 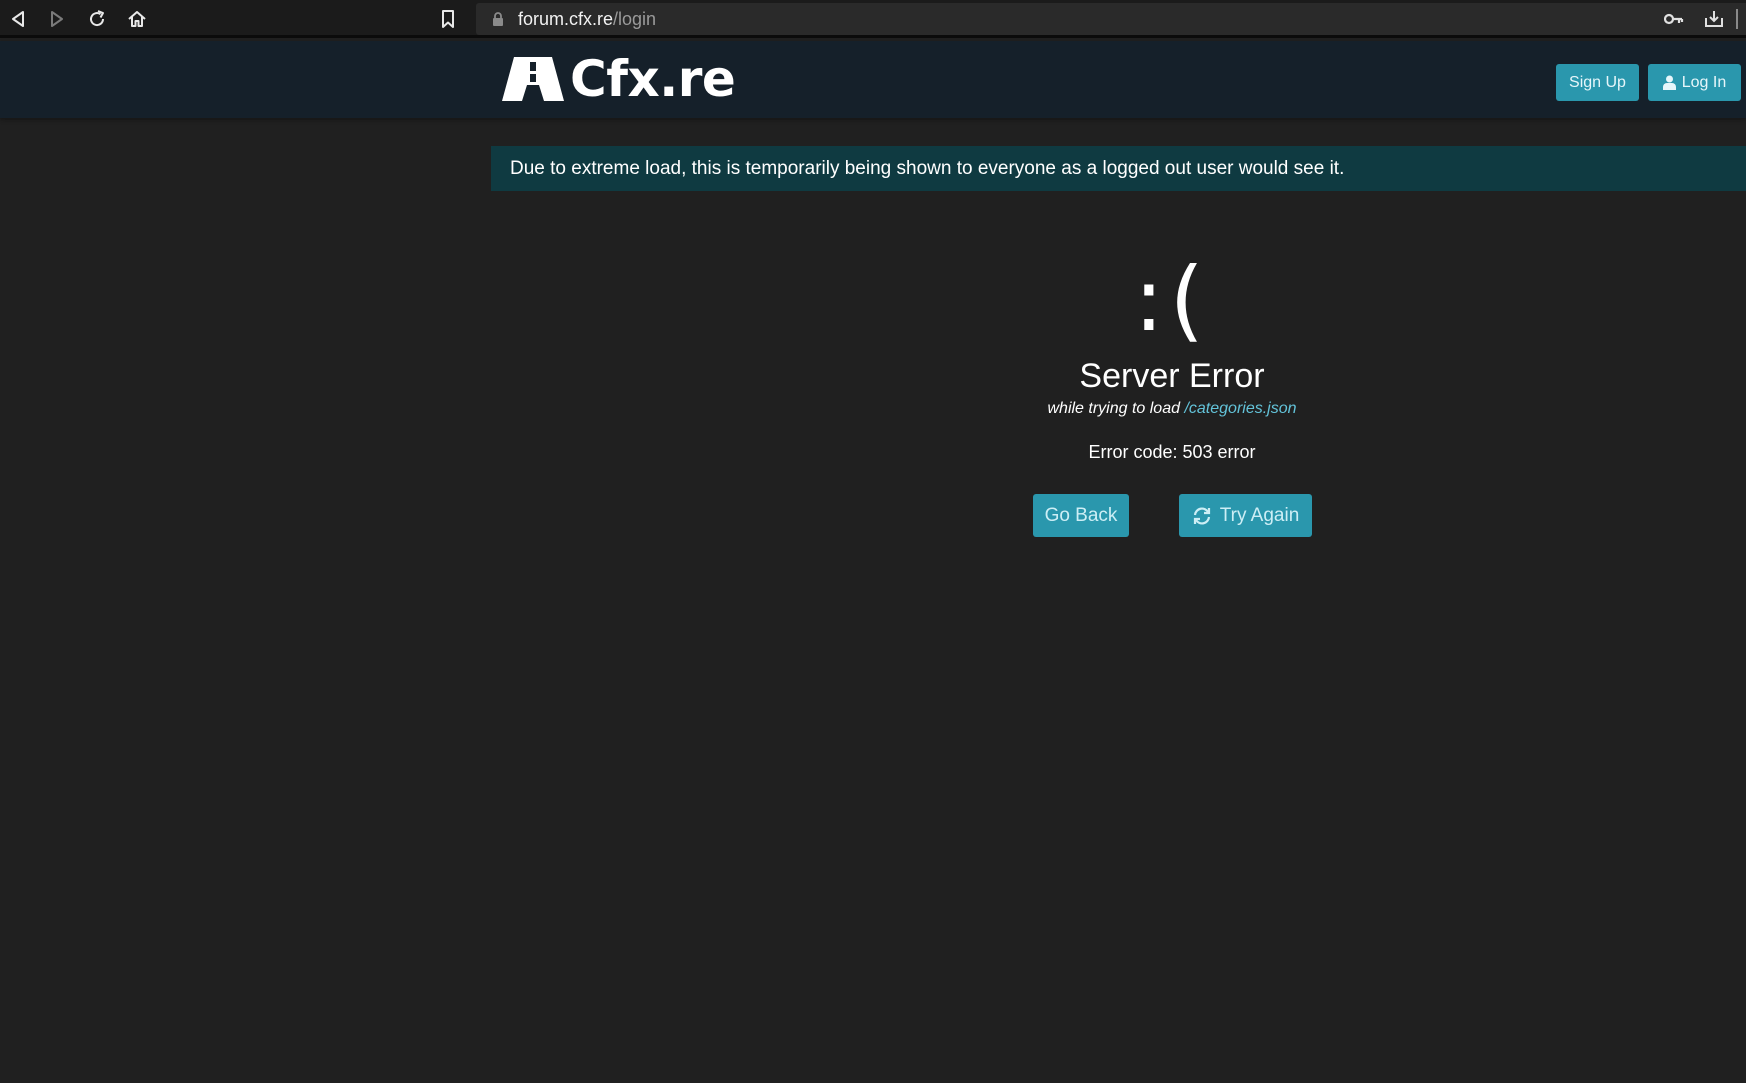 I want to click on go-back-label: Go Back, so click(x=1081, y=515).